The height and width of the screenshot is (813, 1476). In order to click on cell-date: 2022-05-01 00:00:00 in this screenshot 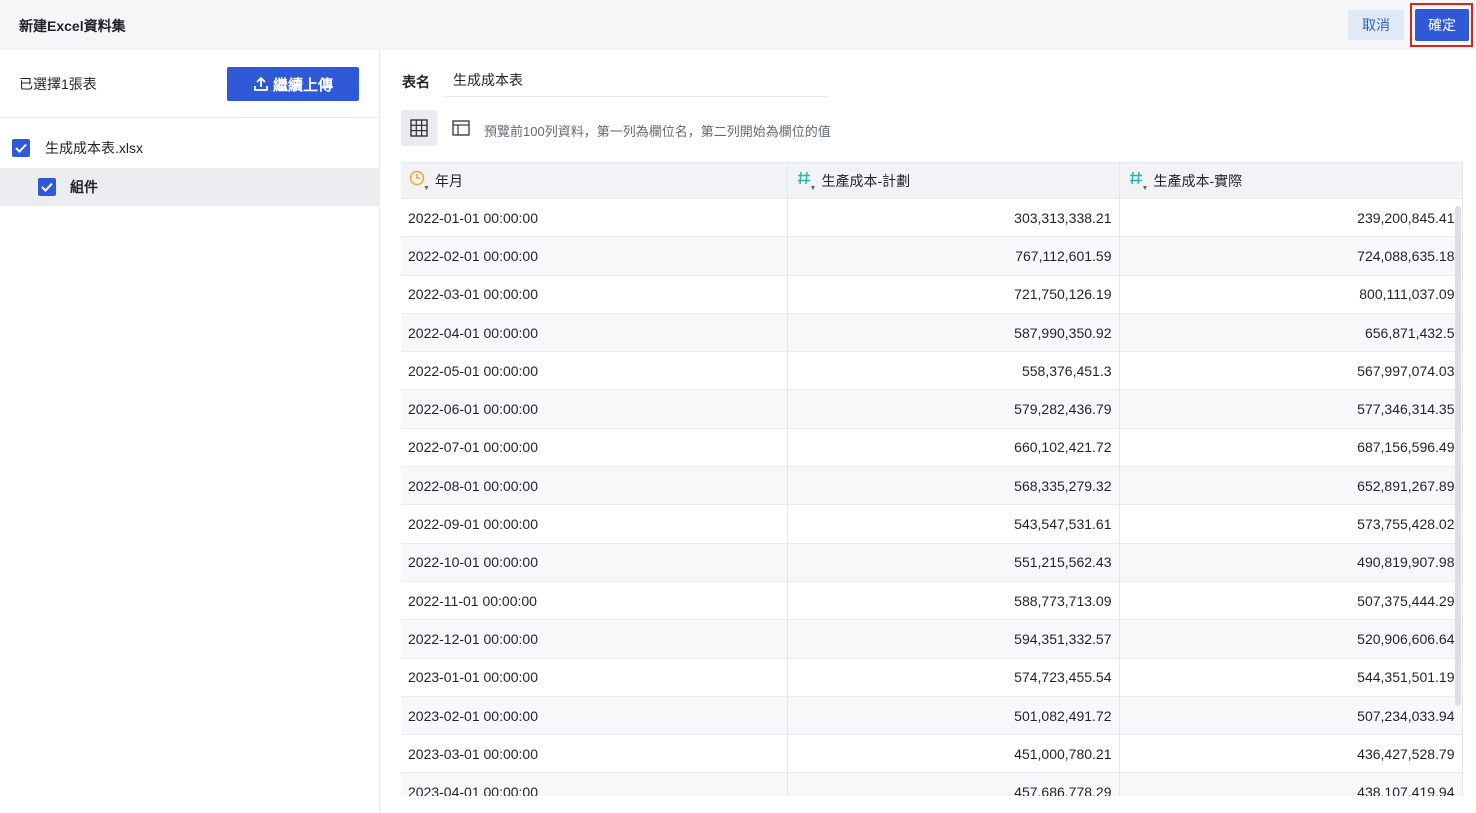, I will do `click(594, 370)`.